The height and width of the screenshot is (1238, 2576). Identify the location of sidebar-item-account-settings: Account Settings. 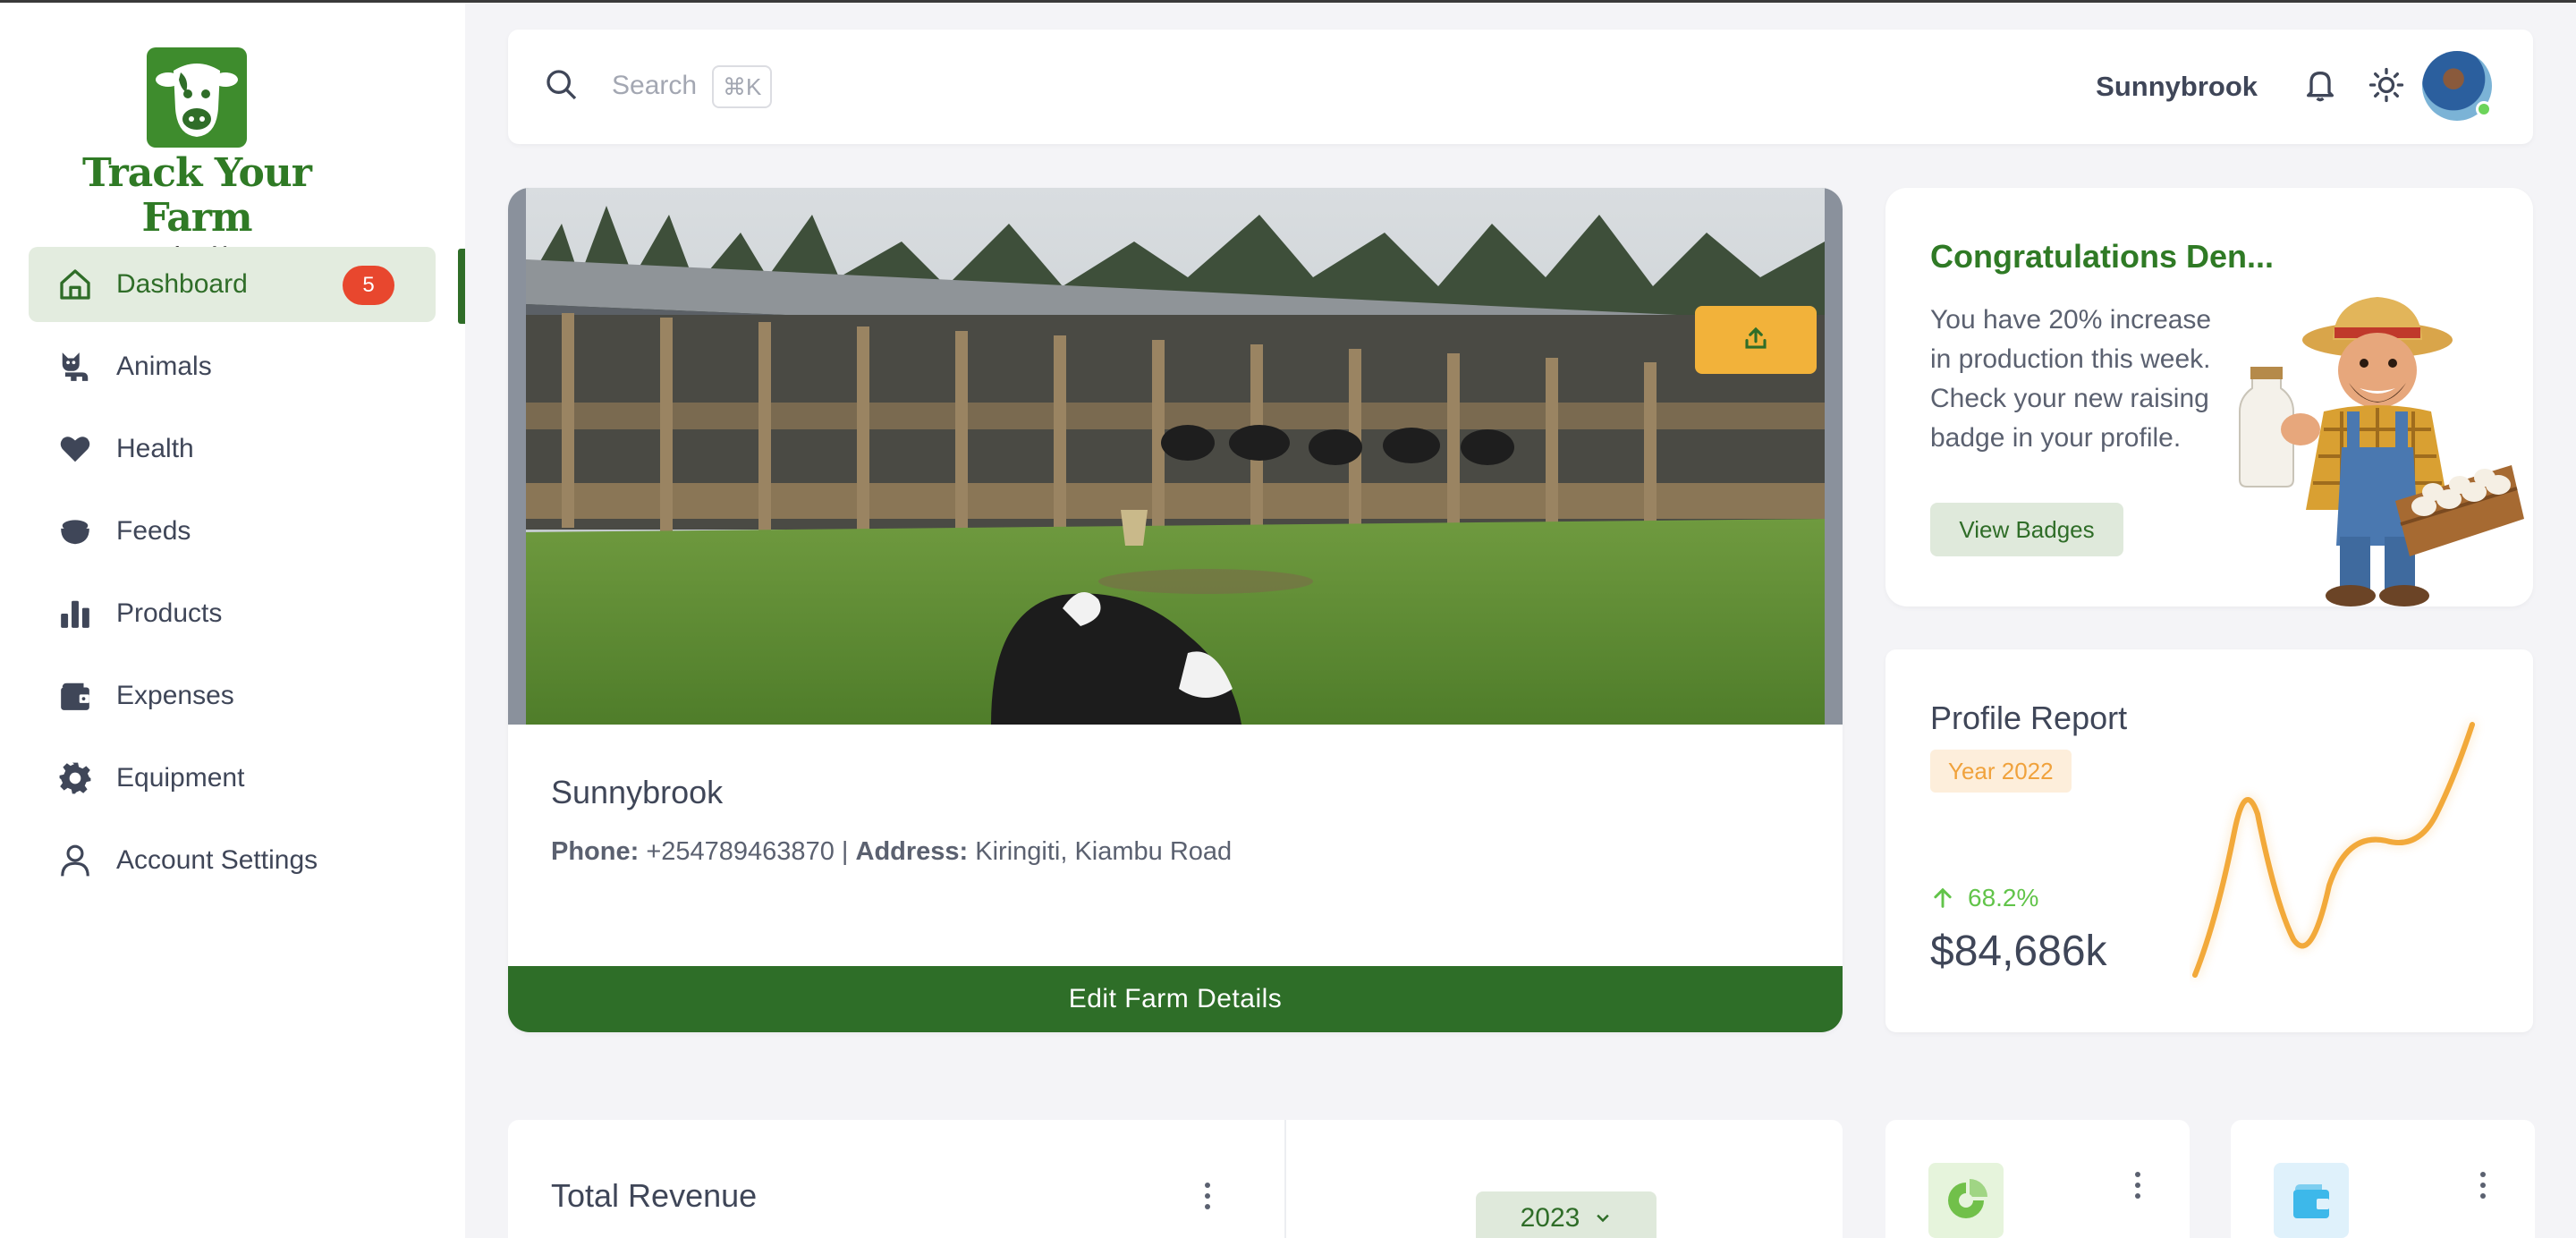
(232, 860).